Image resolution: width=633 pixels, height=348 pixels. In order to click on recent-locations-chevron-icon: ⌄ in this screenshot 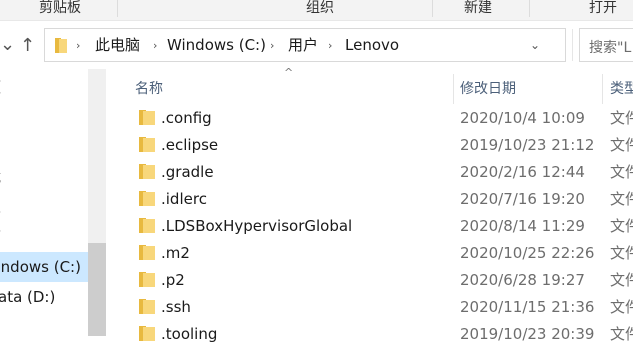, I will do `click(7, 45)`.